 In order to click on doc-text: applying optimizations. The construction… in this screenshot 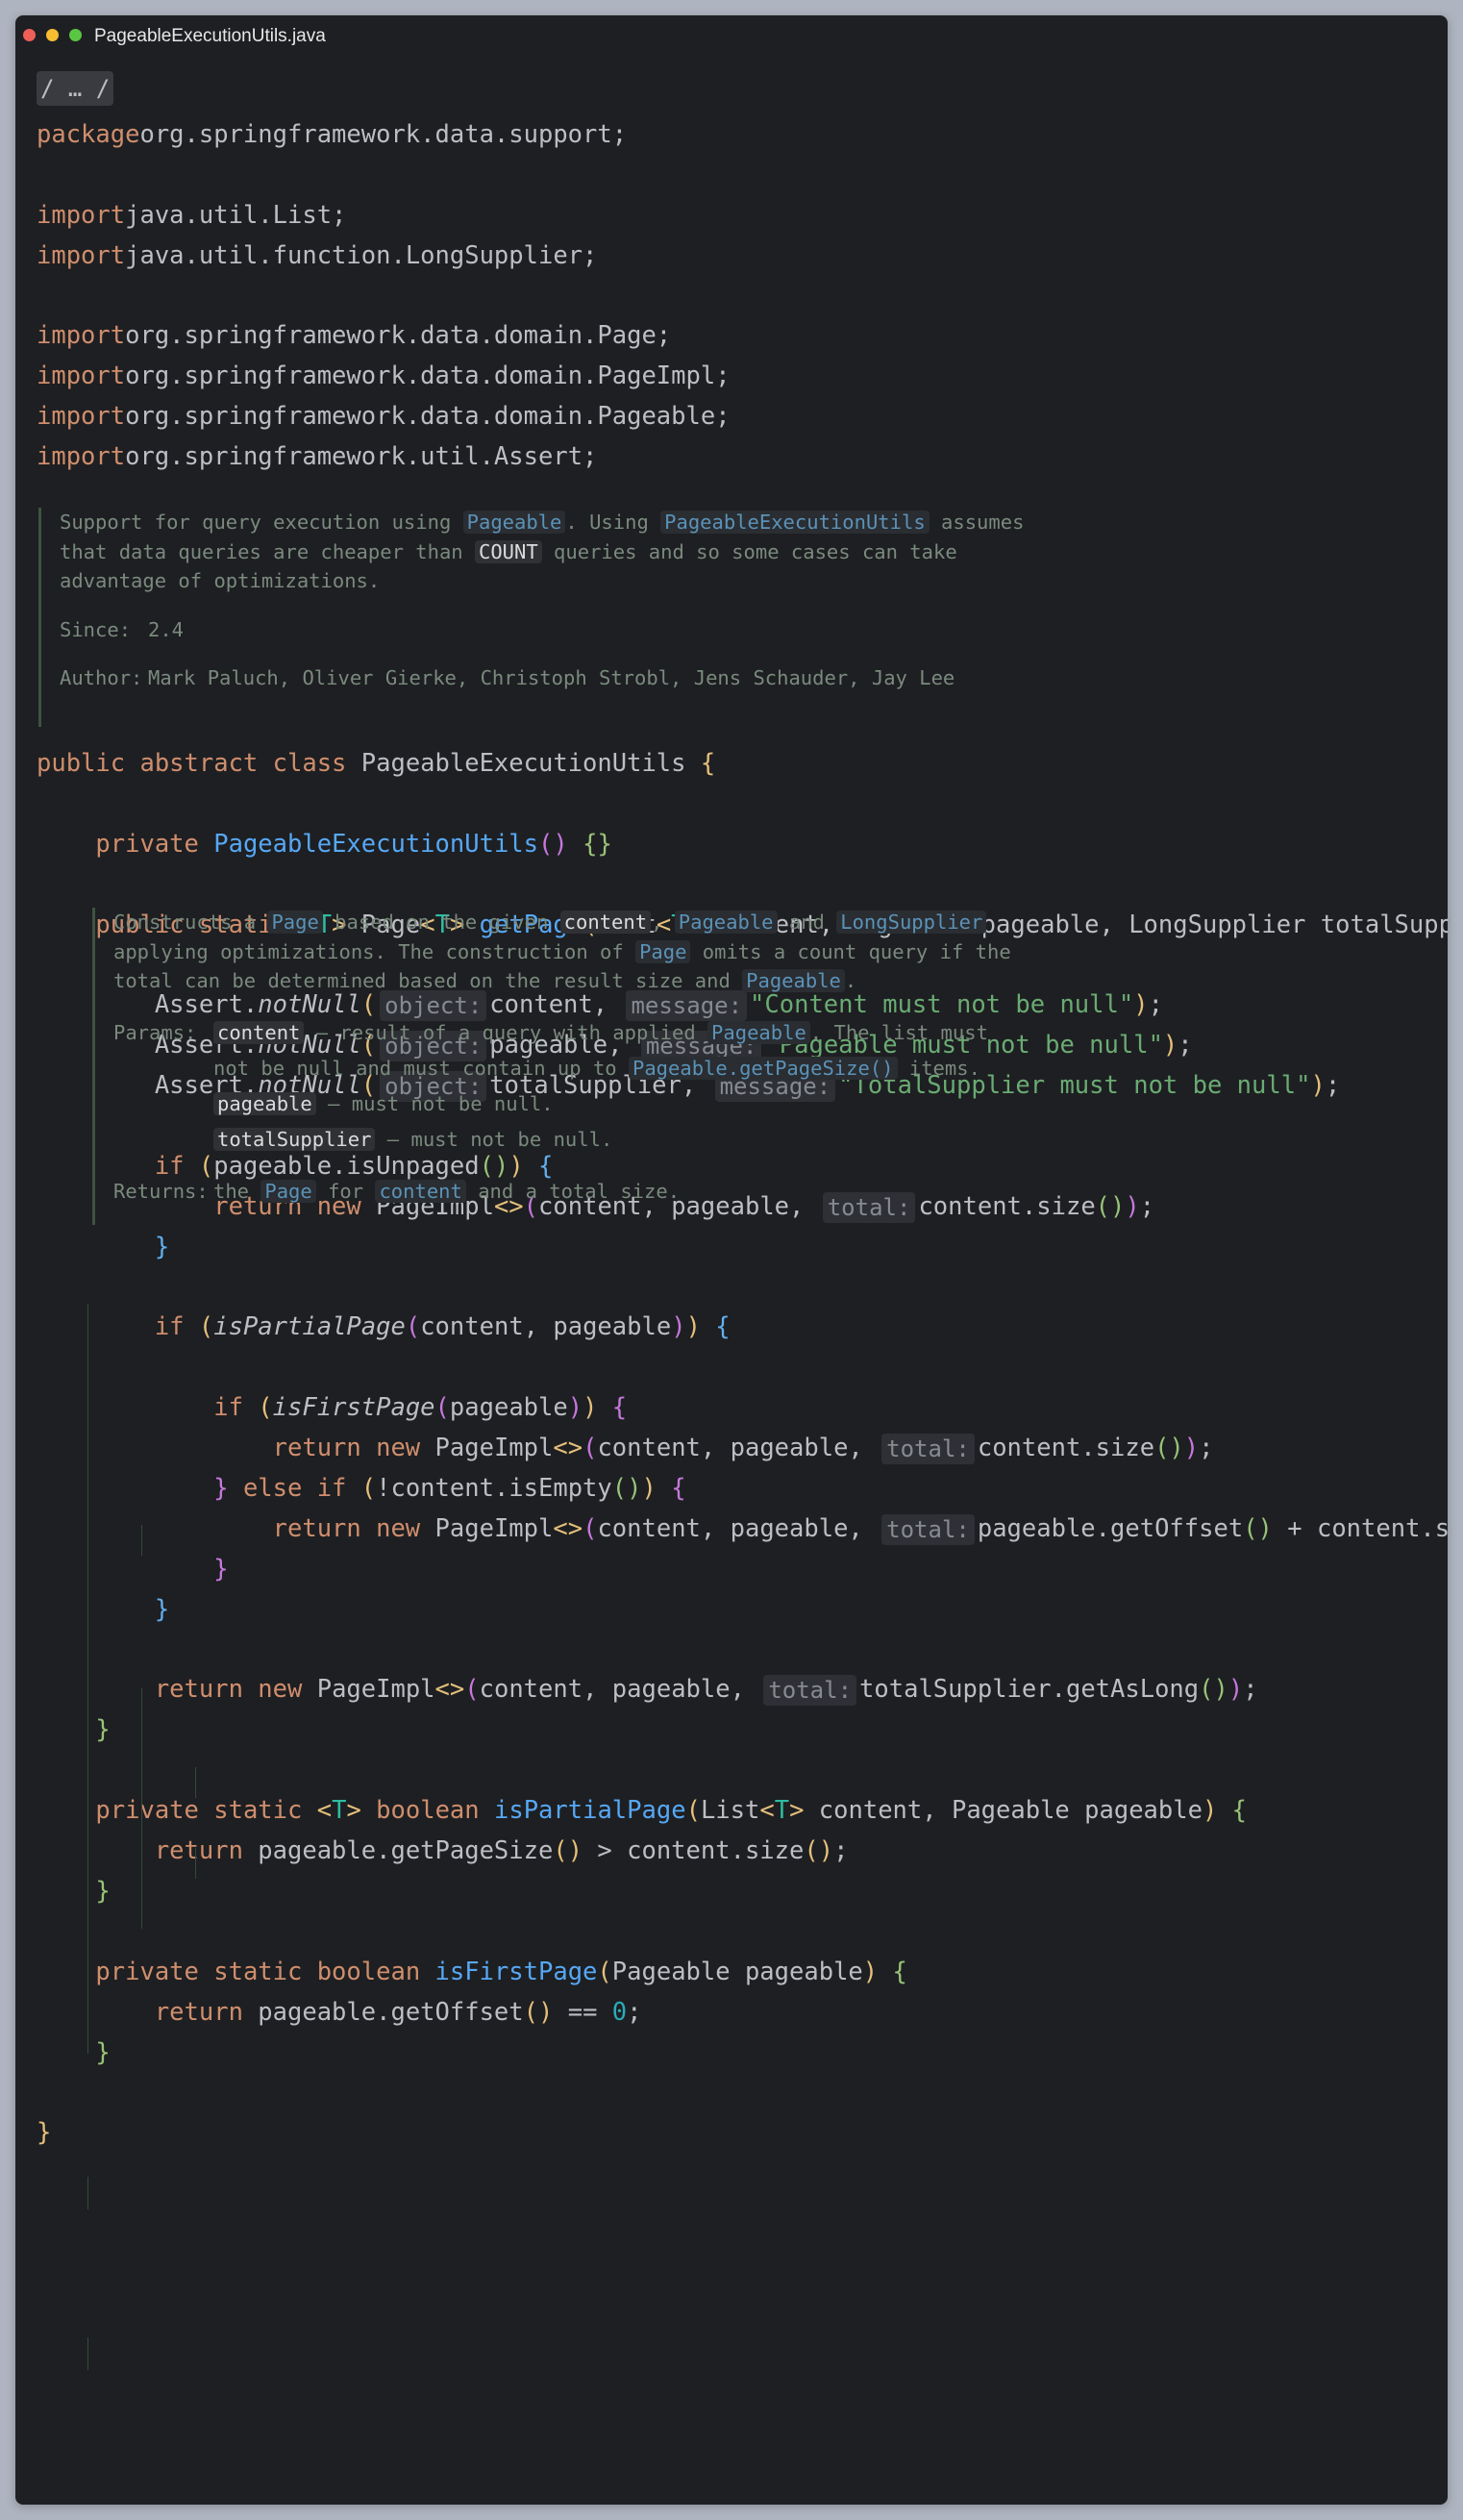, I will do `click(374, 951)`.